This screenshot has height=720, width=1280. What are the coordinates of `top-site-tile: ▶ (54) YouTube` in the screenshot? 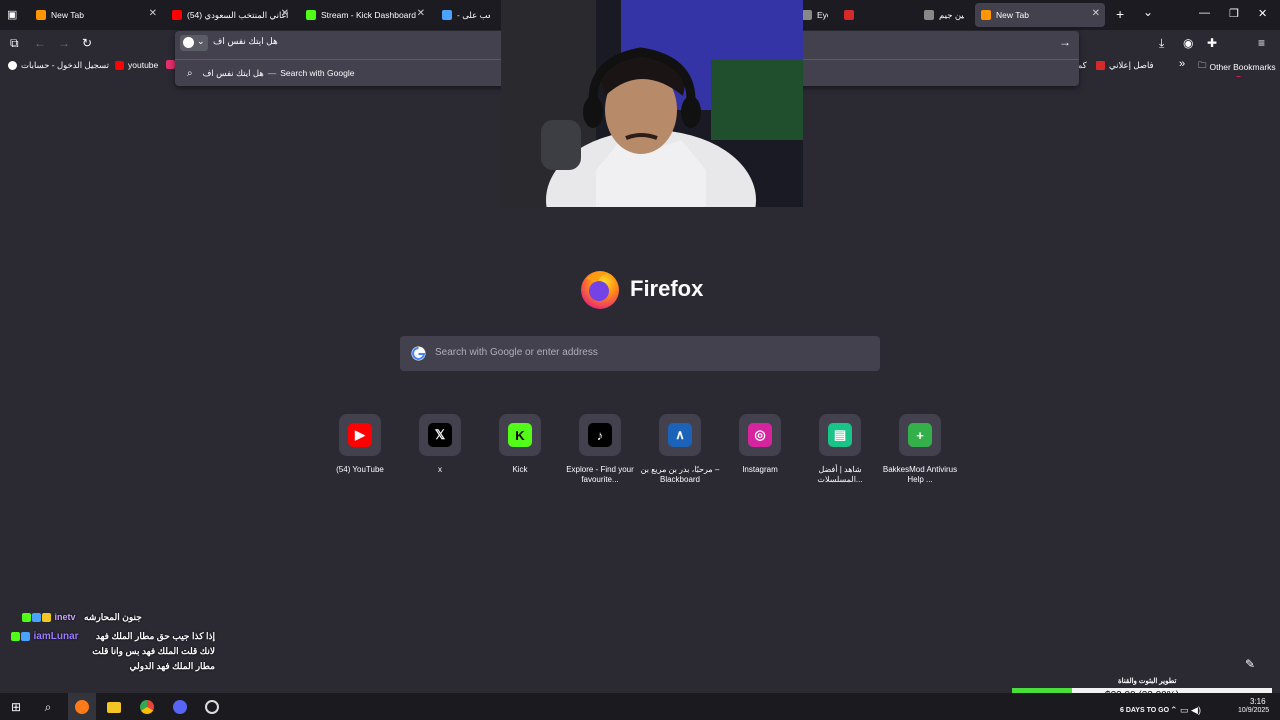 It's located at (360, 444).